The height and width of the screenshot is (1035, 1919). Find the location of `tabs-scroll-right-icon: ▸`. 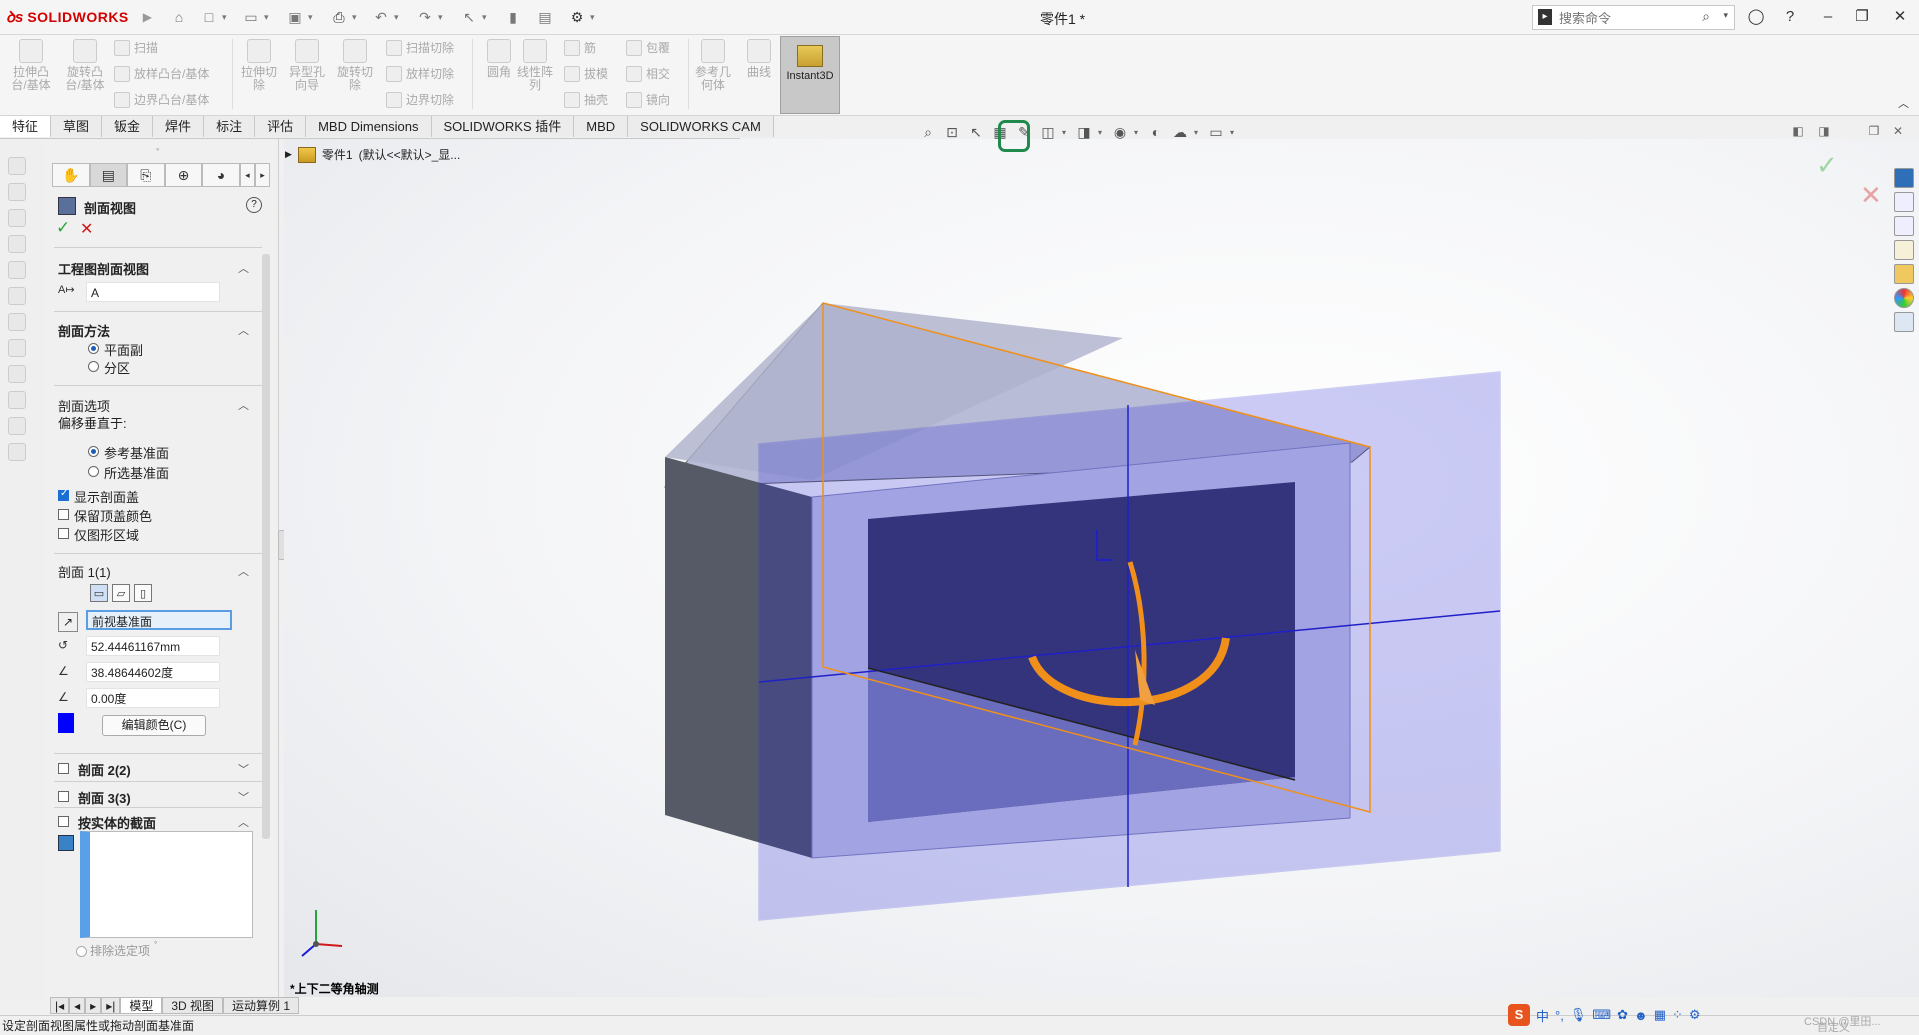

tabs-scroll-right-icon: ▸ is located at coordinates (262, 175).